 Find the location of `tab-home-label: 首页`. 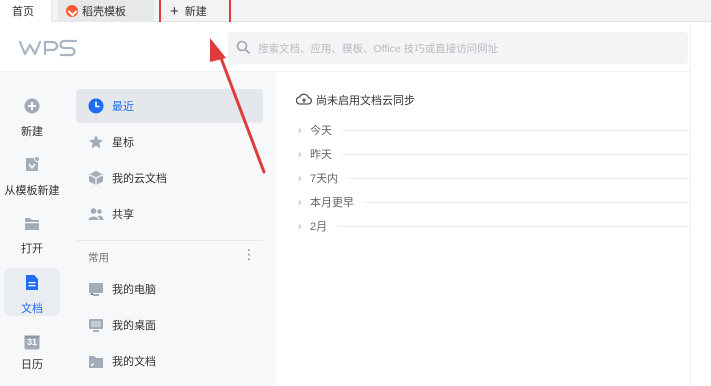

tab-home-label: 首页 is located at coordinates (23, 12).